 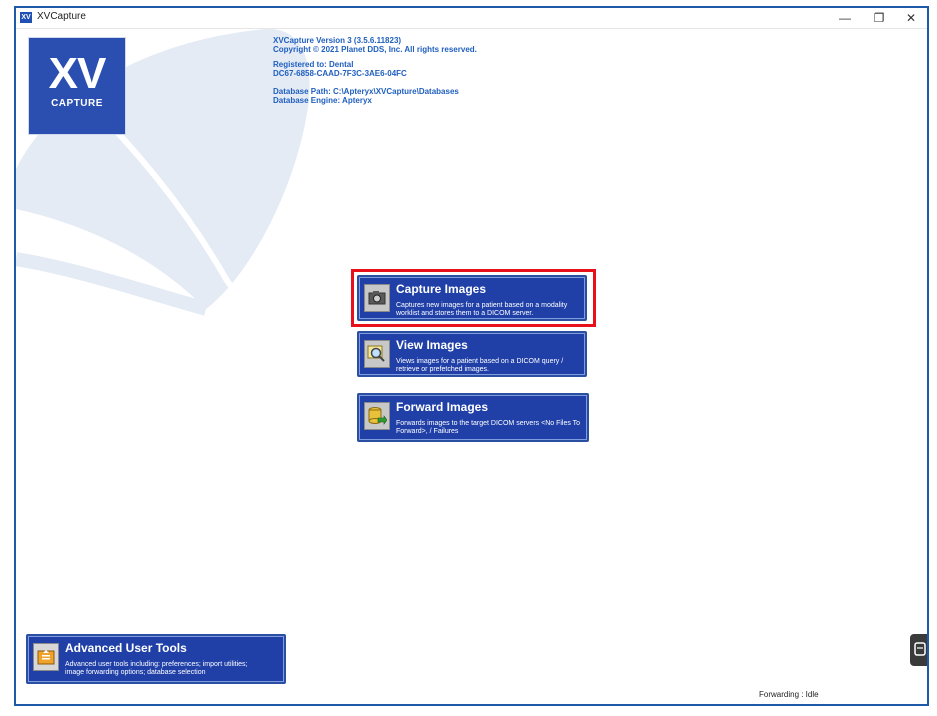 I want to click on camera-icon, so click(x=377, y=298).